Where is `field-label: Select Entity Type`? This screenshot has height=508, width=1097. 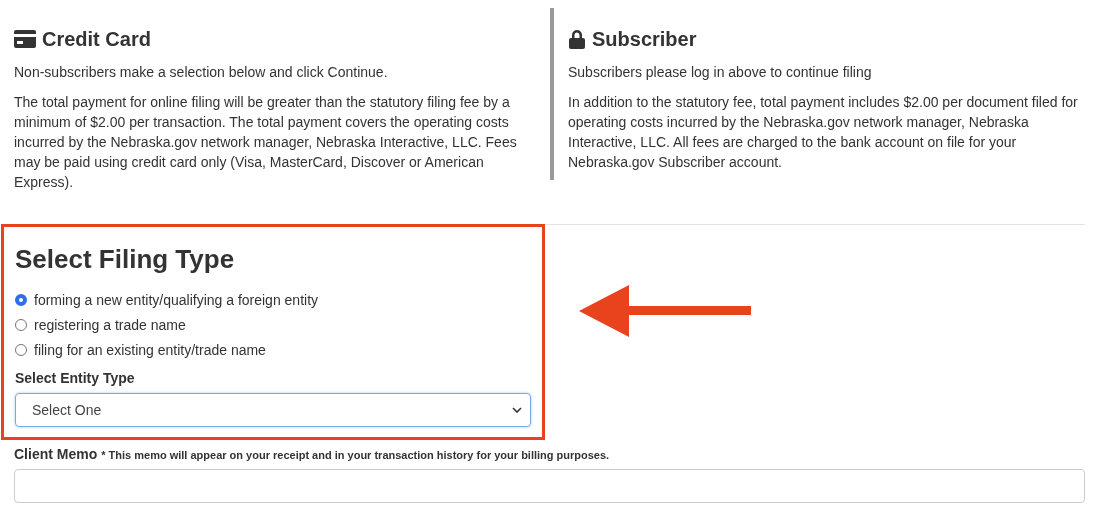
field-label: Select Entity Type is located at coordinates (75, 378).